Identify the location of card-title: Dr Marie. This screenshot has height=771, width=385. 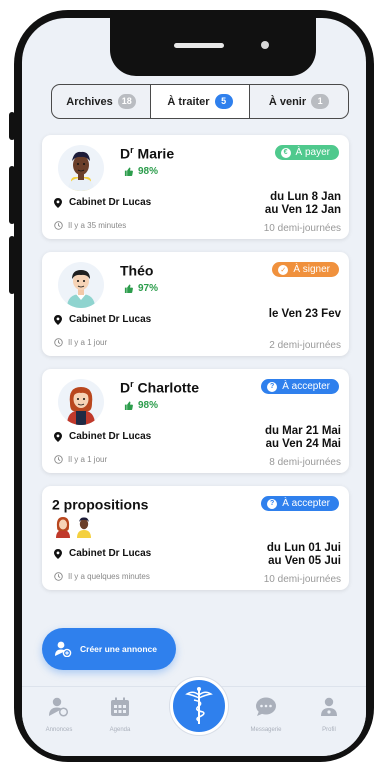
(147, 153).